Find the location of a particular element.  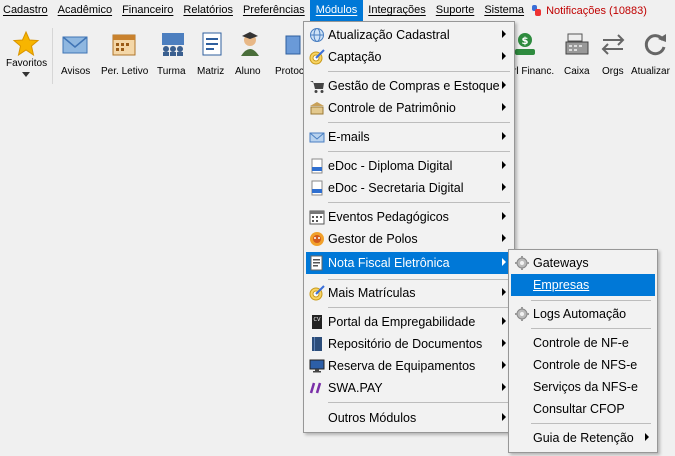

menu-item-repositorio-documentos: Repositório de Documentos is located at coordinates (409, 344).